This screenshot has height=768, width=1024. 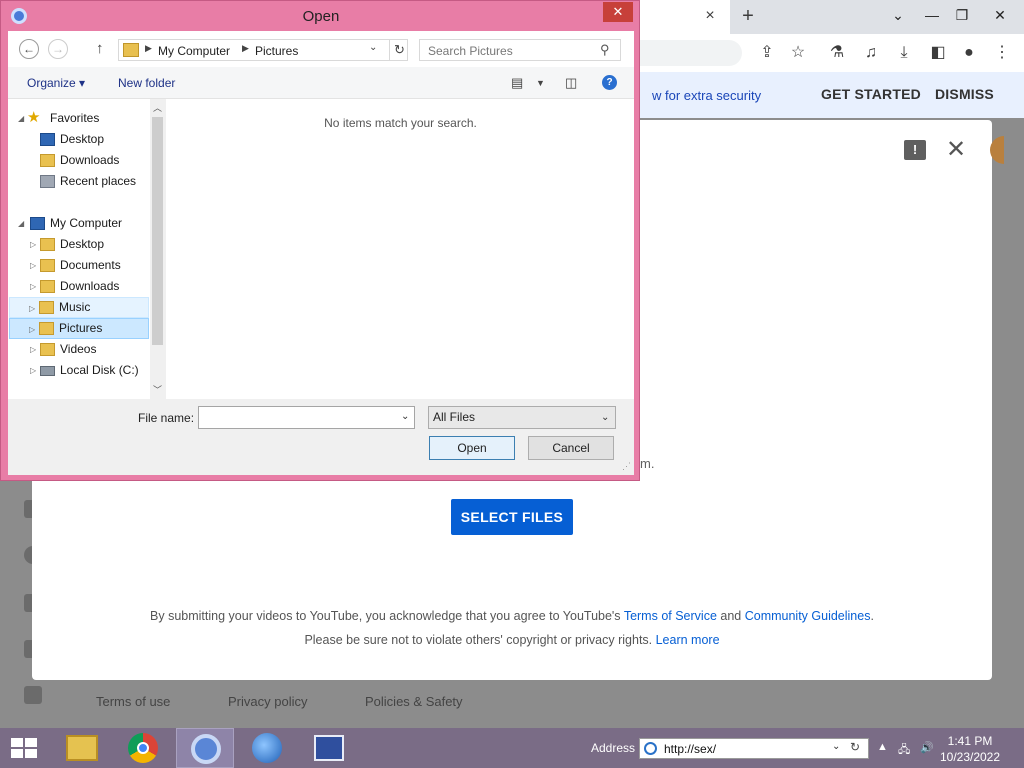 I want to click on forward-arrow-icon: →, so click(x=58, y=49).